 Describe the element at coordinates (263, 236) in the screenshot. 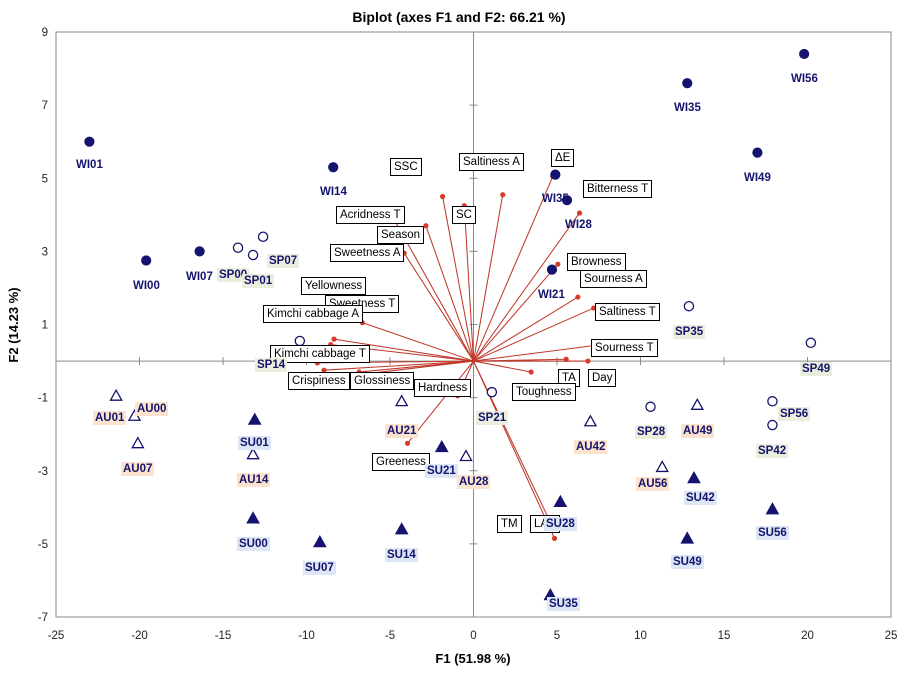

I see `observation-marker-SP07` at that location.